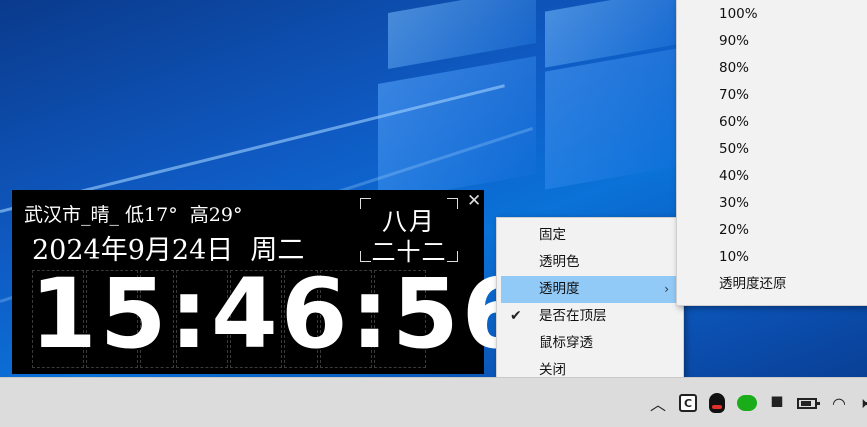  What do you see at coordinates (747, 403) in the screenshot?
I see `wechat-icon` at bounding box center [747, 403].